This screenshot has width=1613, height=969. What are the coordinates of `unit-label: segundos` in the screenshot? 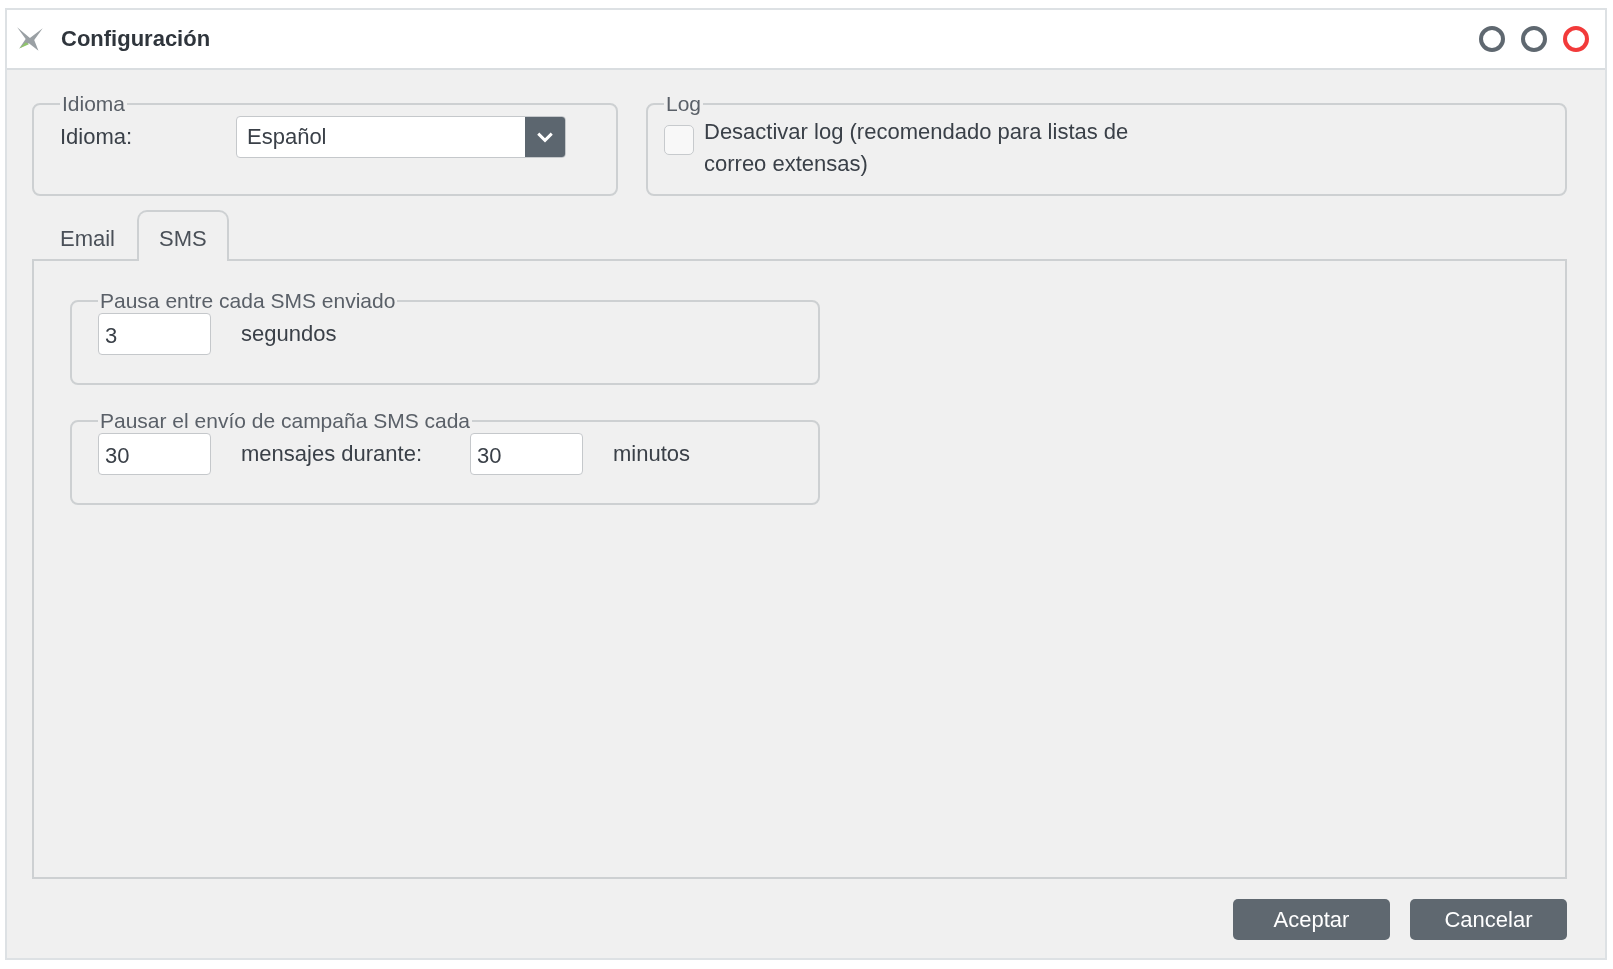 It's located at (289, 334).